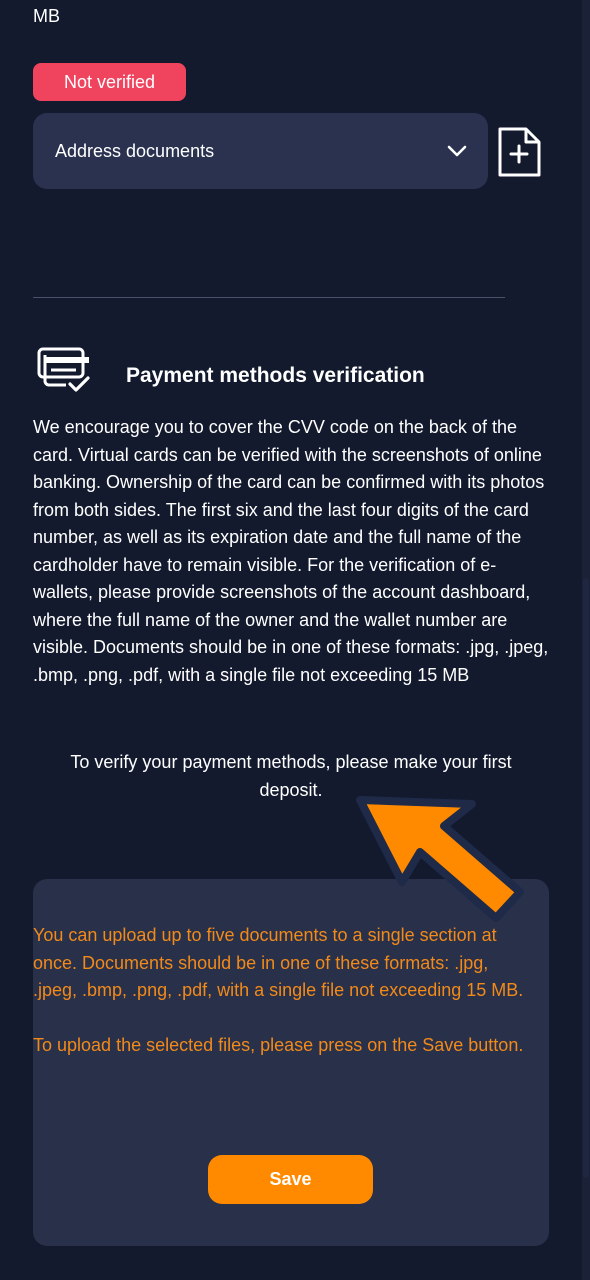  What do you see at coordinates (519, 152) in the screenshot?
I see `file-plus-icon` at bounding box center [519, 152].